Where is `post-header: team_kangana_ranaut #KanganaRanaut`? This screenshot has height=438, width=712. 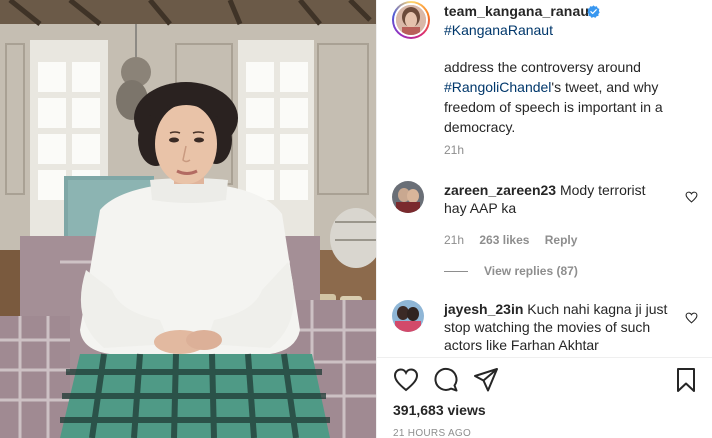
post-header: team_kangana_ranaut #KanganaRanaut is located at coordinates (544, 24).